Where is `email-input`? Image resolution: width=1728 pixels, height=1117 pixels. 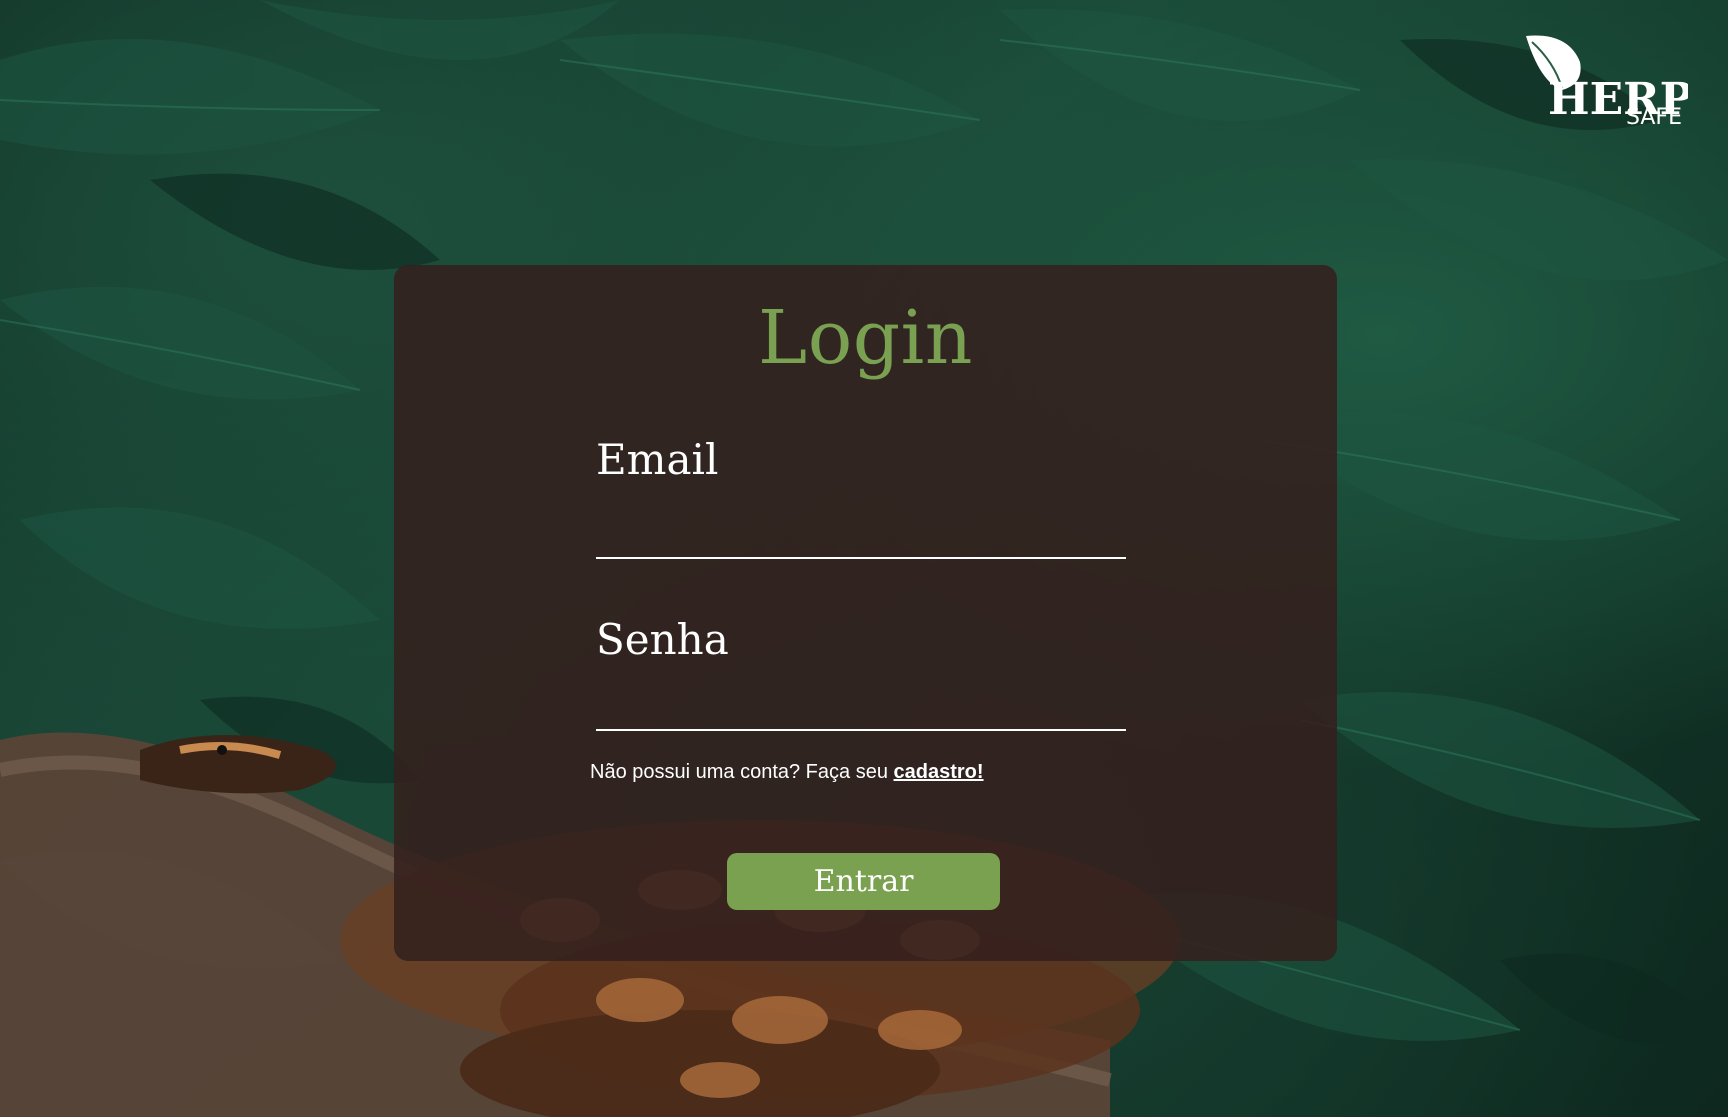
email-input is located at coordinates (861, 536).